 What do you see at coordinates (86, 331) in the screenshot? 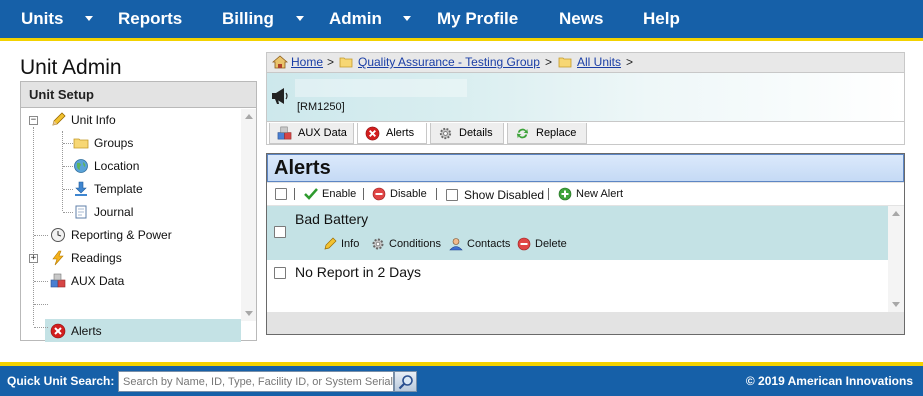
I see `sidebar-item-label: Alerts` at bounding box center [86, 331].